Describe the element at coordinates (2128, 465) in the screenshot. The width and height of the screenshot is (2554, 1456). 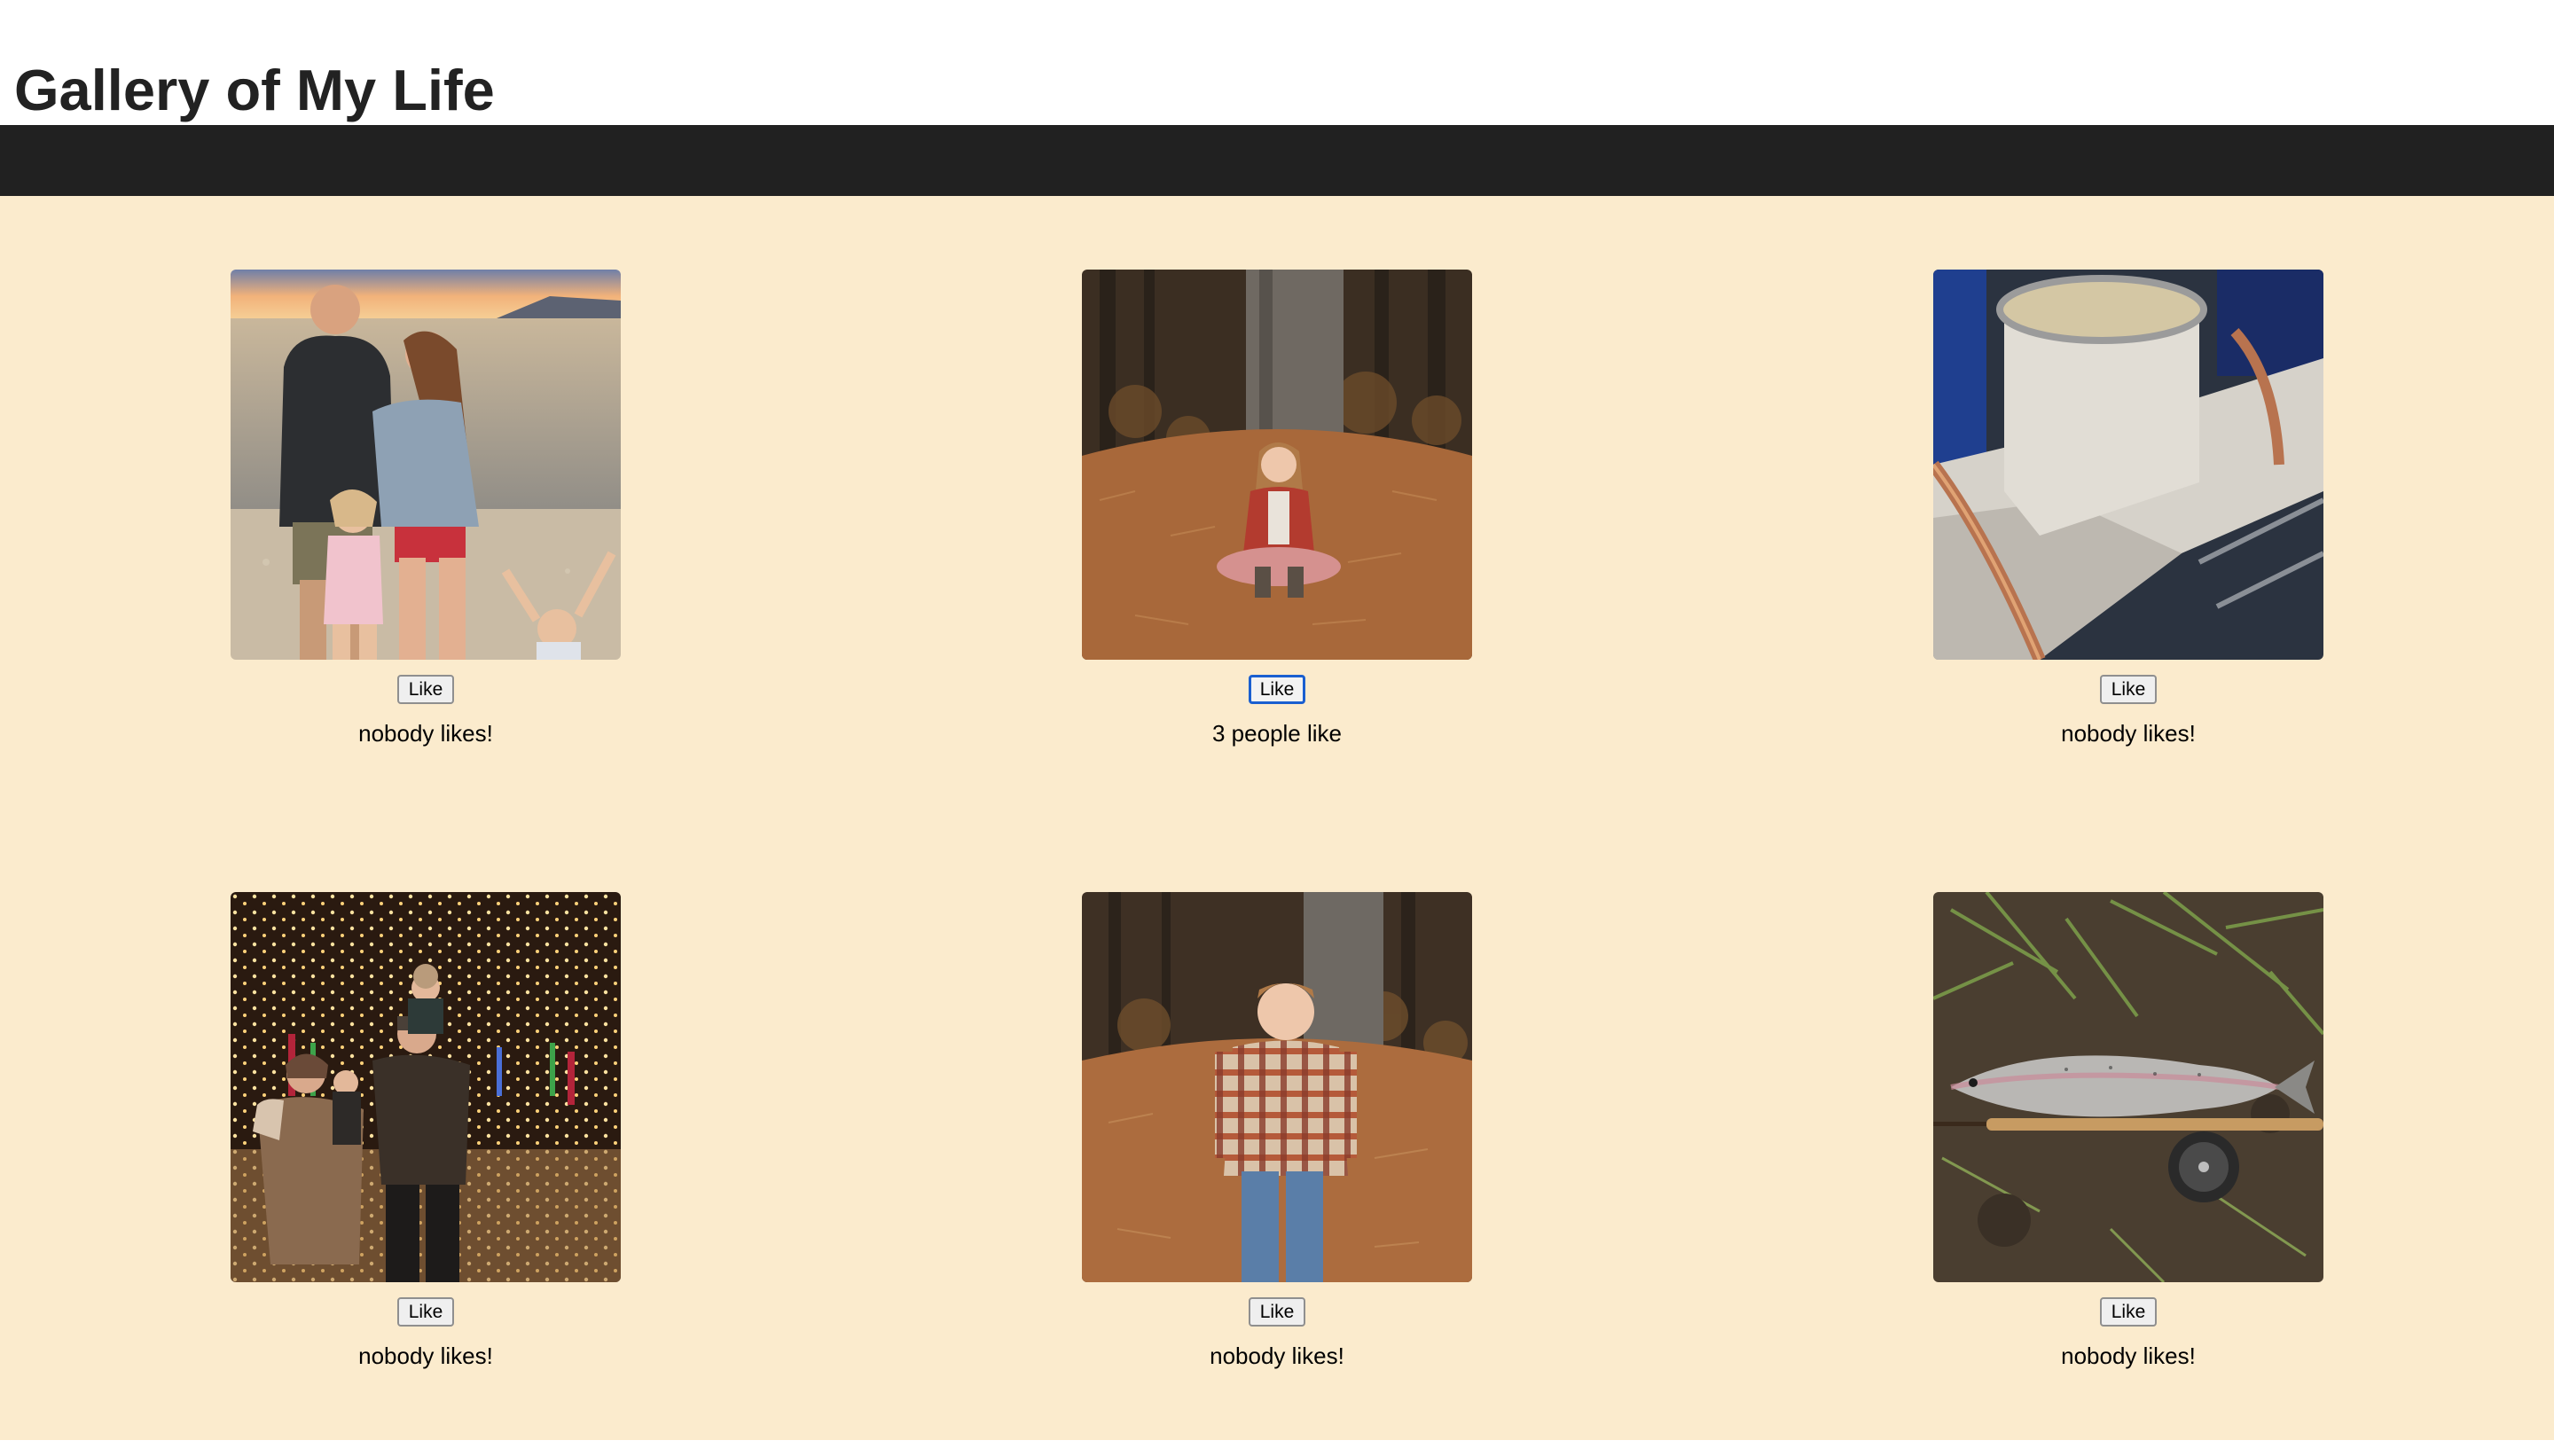
I see `welded-pipe-tee-photo` at that location.